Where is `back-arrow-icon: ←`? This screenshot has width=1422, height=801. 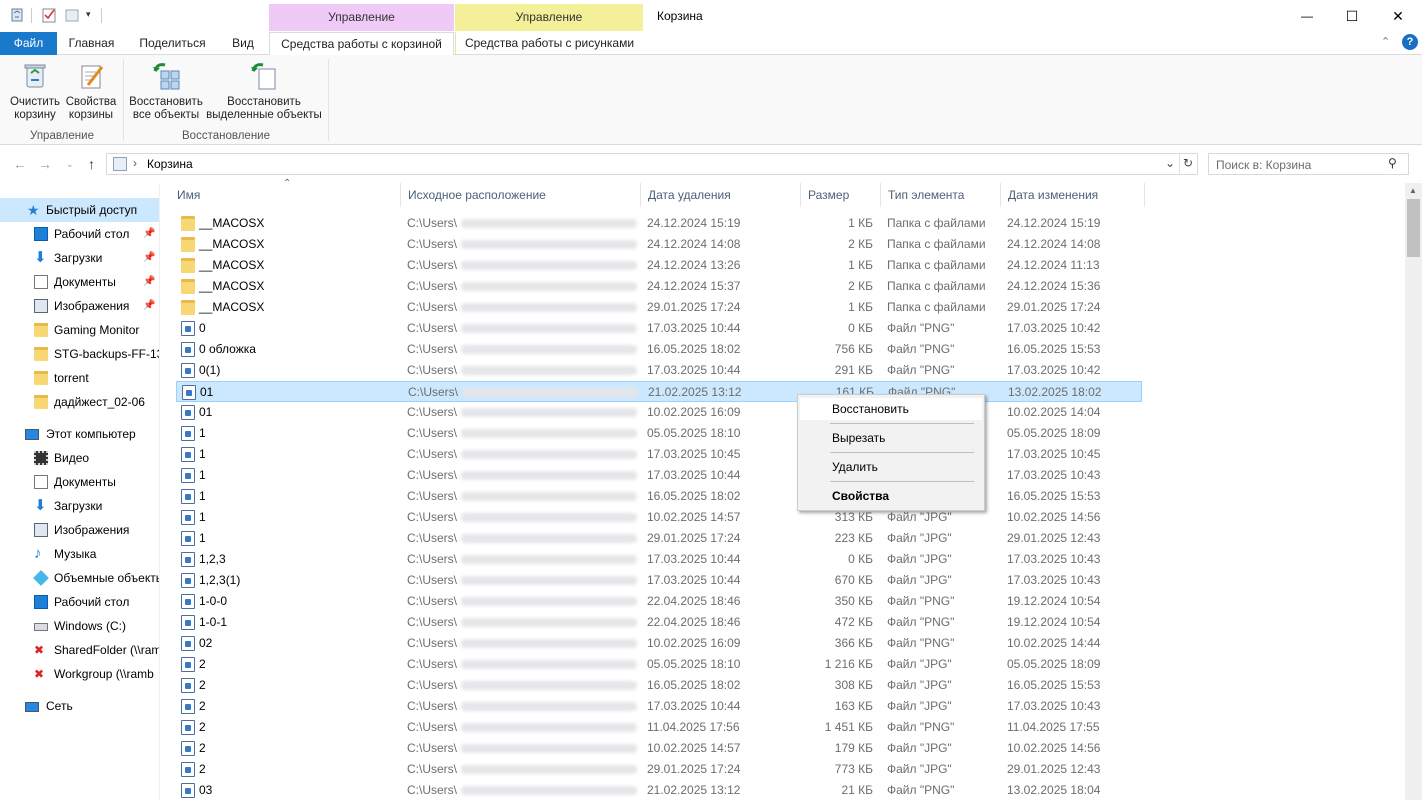
back-arrow-icon: ← is located at coordinates (20, 164).